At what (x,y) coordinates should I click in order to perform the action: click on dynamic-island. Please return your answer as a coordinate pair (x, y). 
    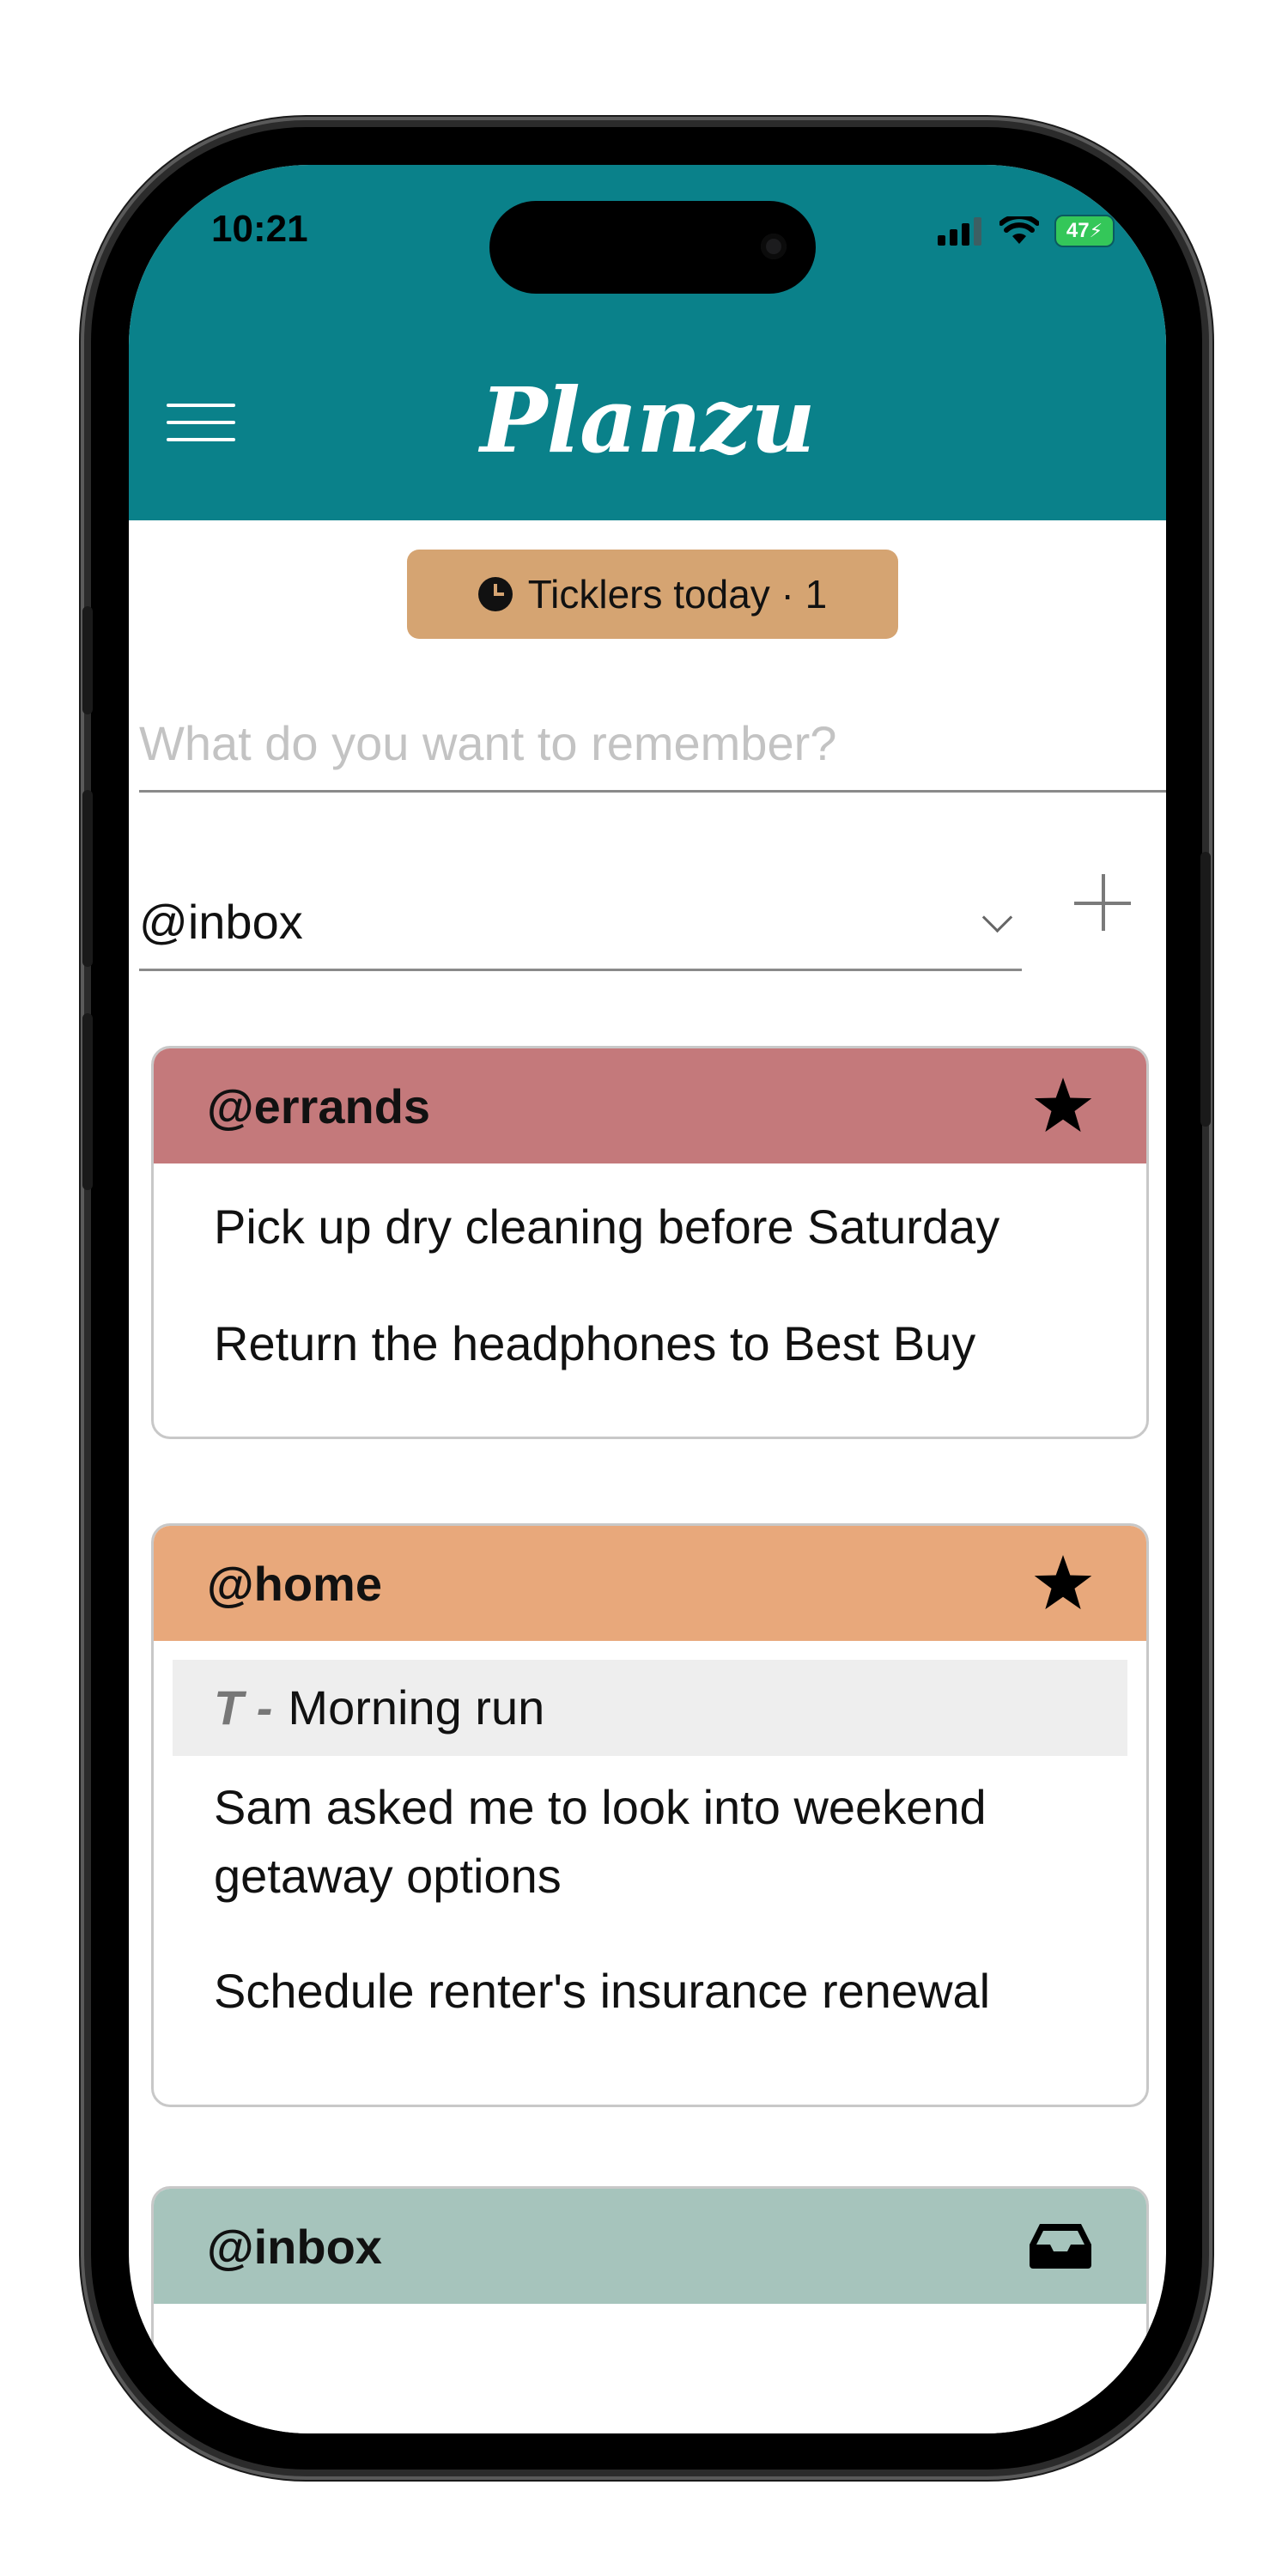
    Looking at the image, I should click on (652, 248).